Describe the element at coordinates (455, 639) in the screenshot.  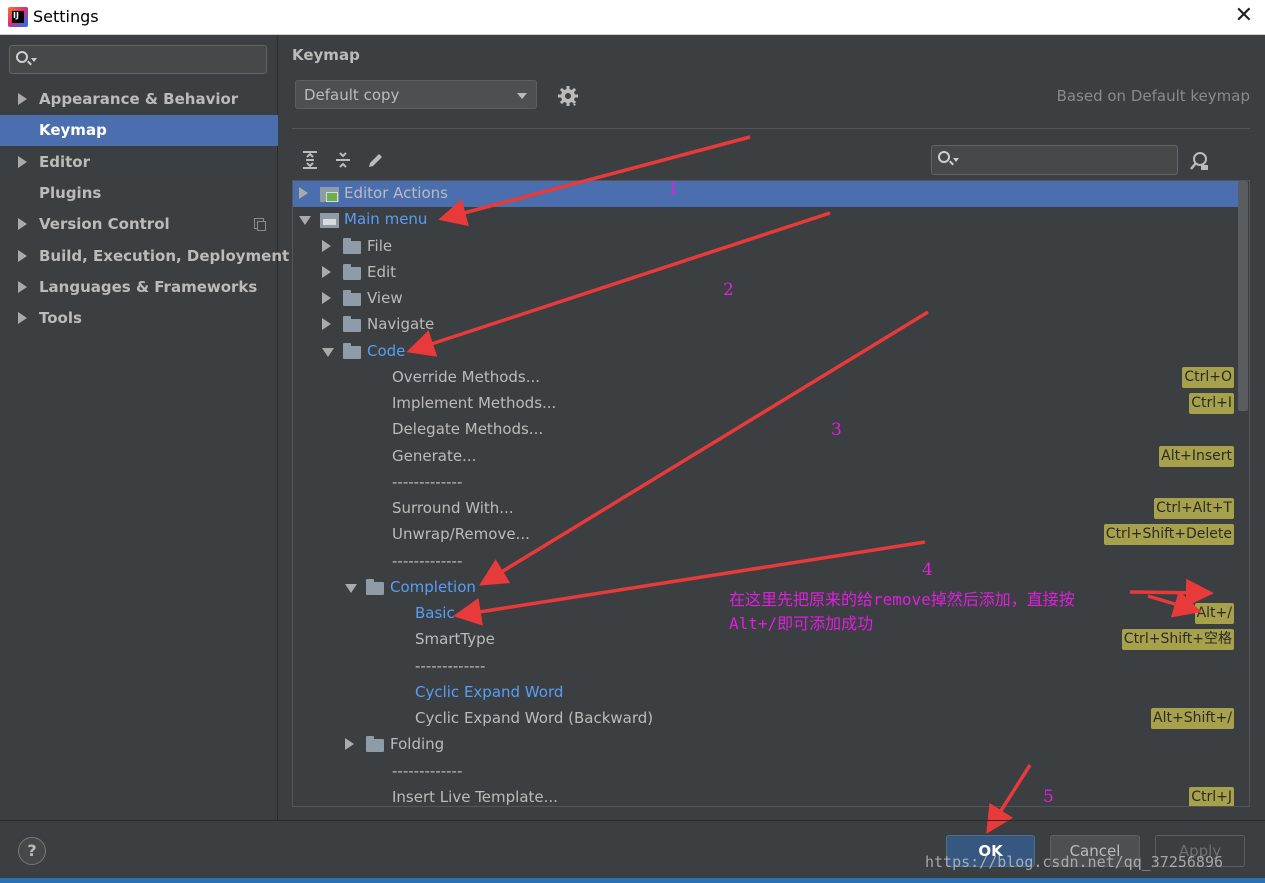
I see `tree-row-label: SmartType` at that location.